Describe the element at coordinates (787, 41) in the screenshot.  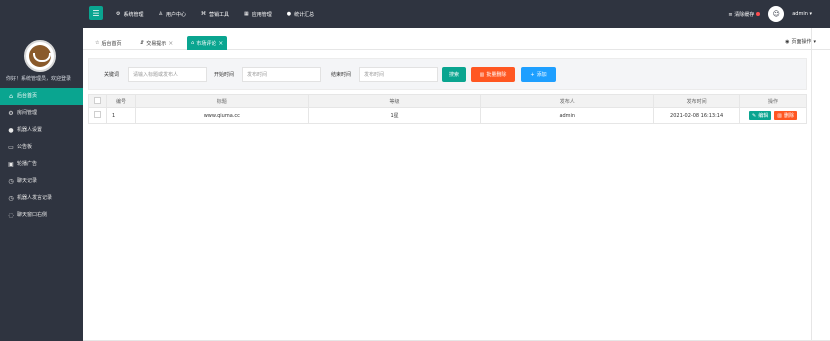
I see `circle-icon: ◉` at that location.